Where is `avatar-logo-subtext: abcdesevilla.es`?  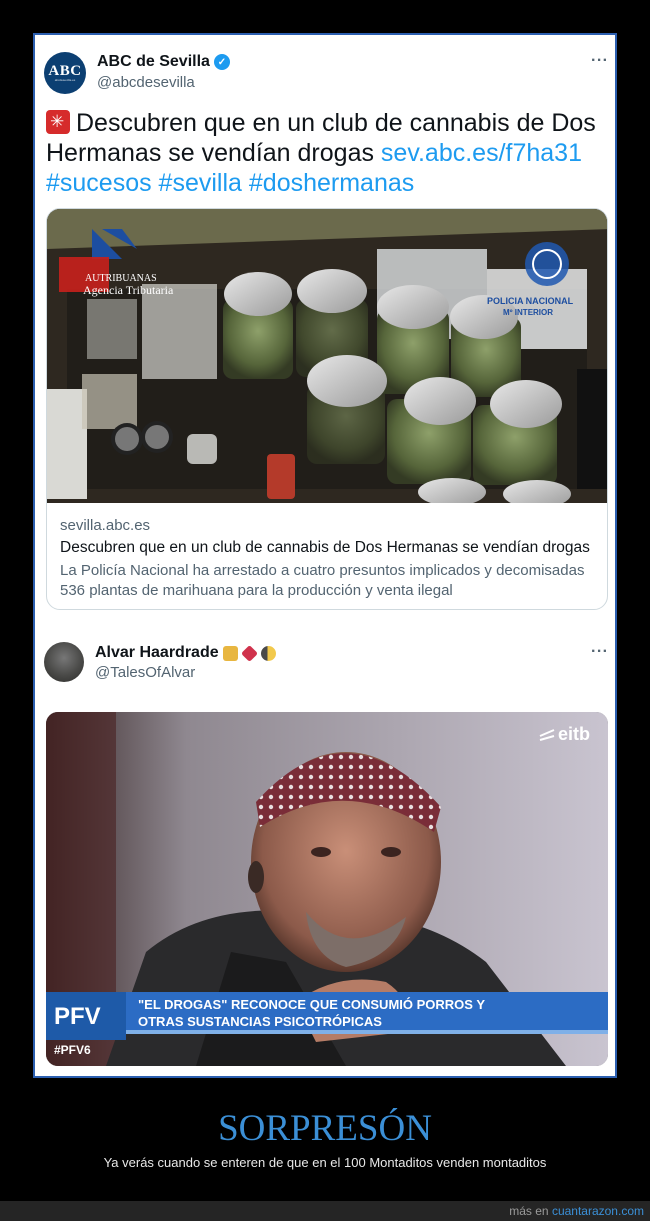
avatar-logo-subtext: abcdesevilla.es is located at coordinates (65, 80).